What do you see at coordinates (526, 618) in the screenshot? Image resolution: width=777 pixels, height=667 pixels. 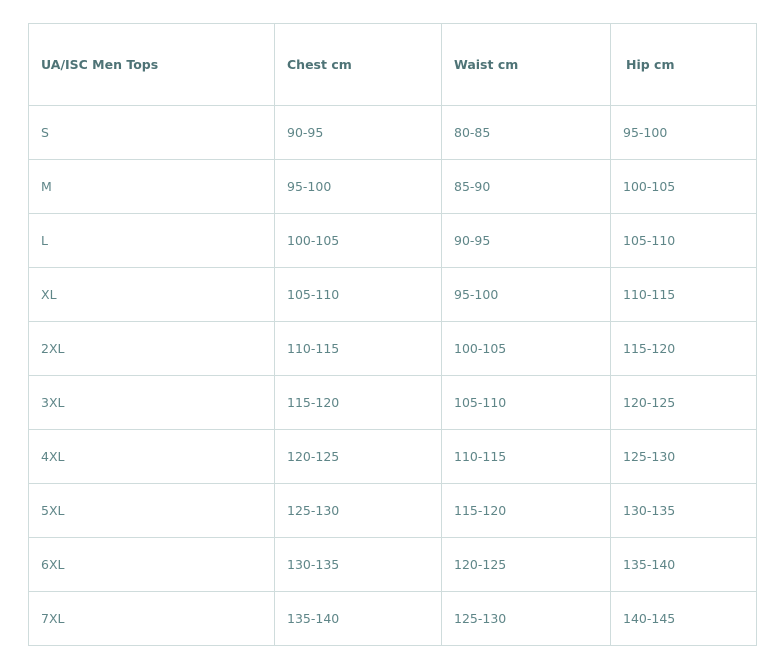 I see `cell-waist: 125-130` at bounding box center [526, 618].